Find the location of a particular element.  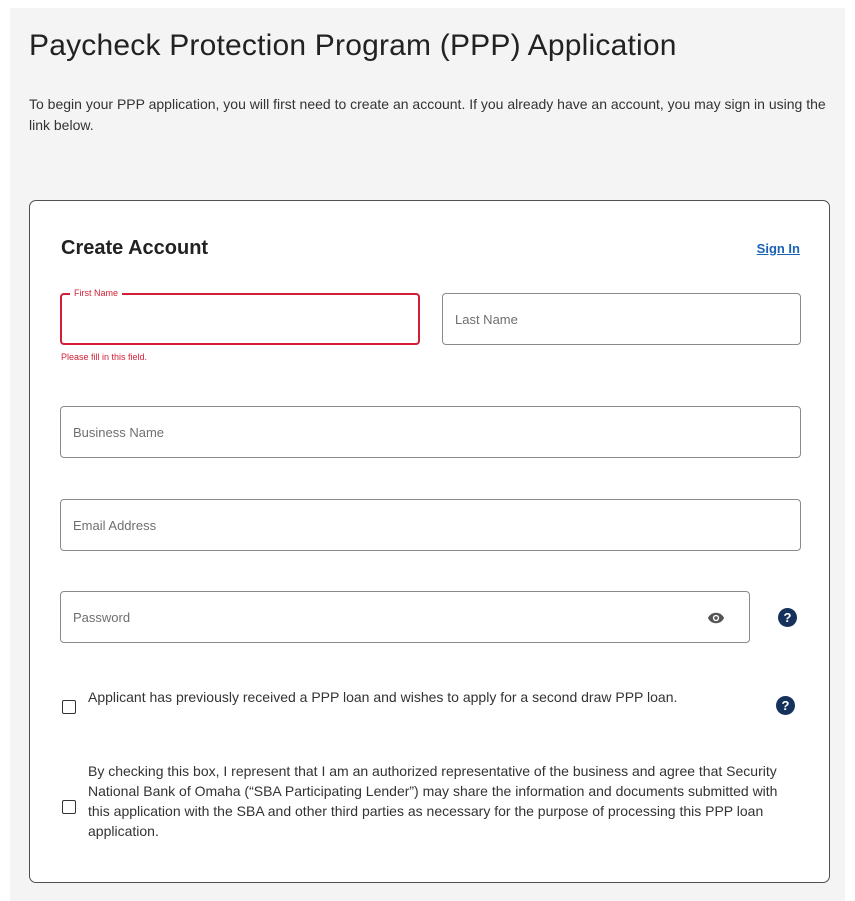

password-field is located at coordinates (405, 617).